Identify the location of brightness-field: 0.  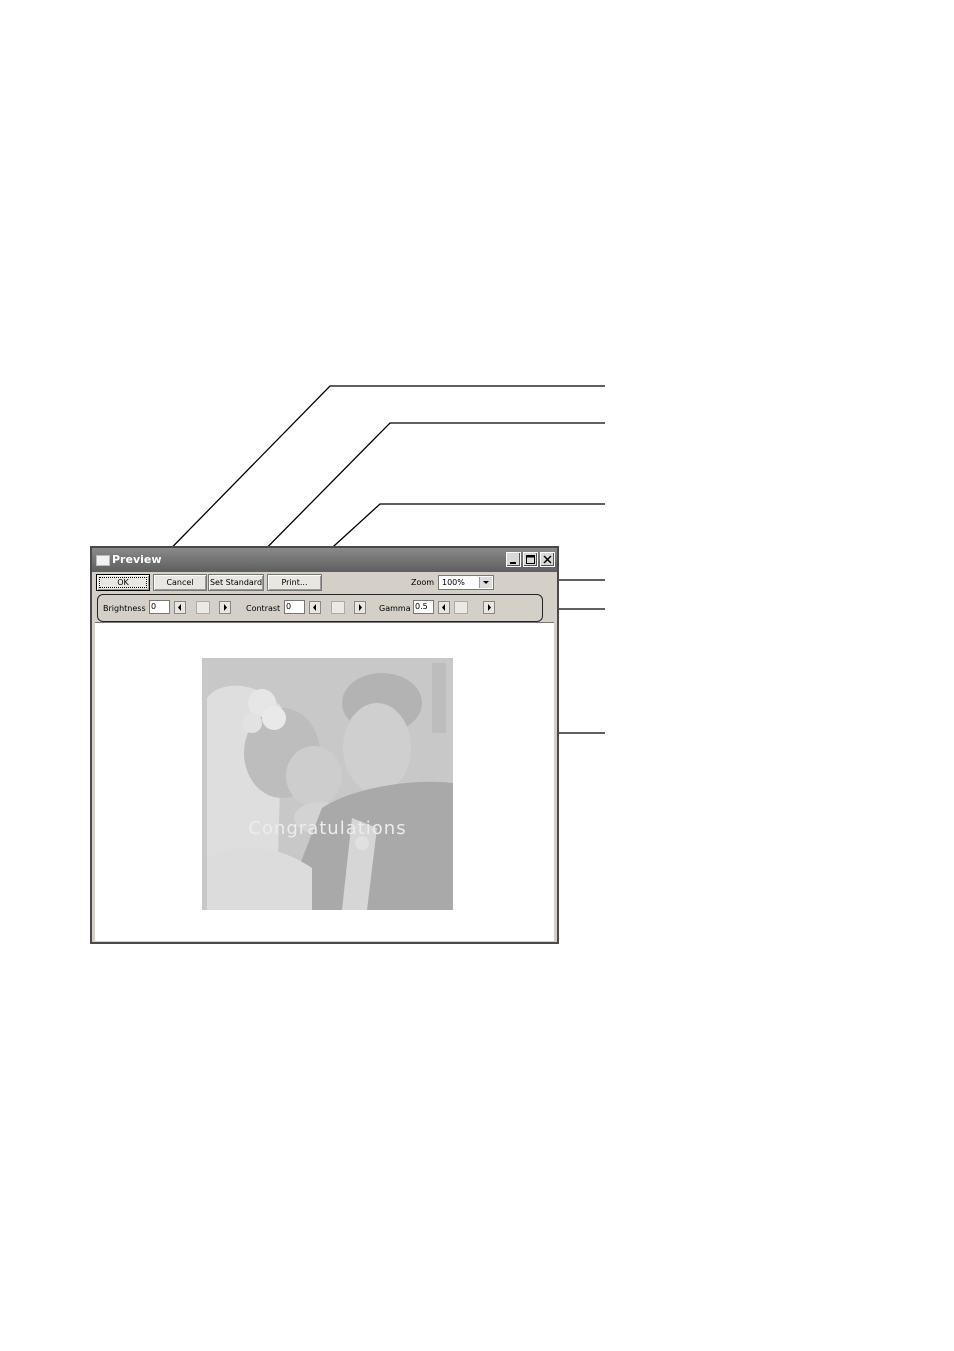
(159, 607).